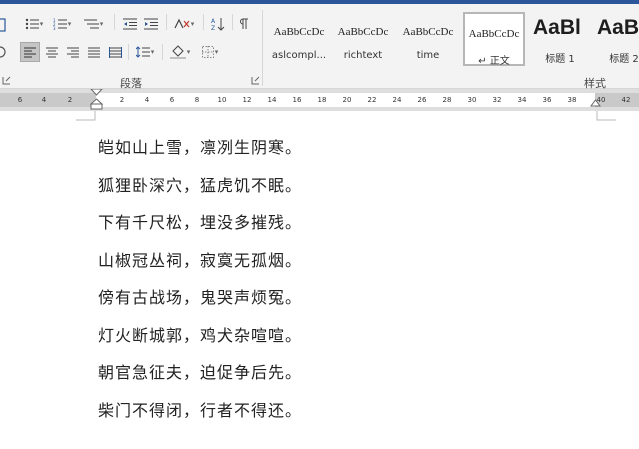 The height and width of the screenshot is (449, 639). I want to click on align-right-icon, so click(73, 52).